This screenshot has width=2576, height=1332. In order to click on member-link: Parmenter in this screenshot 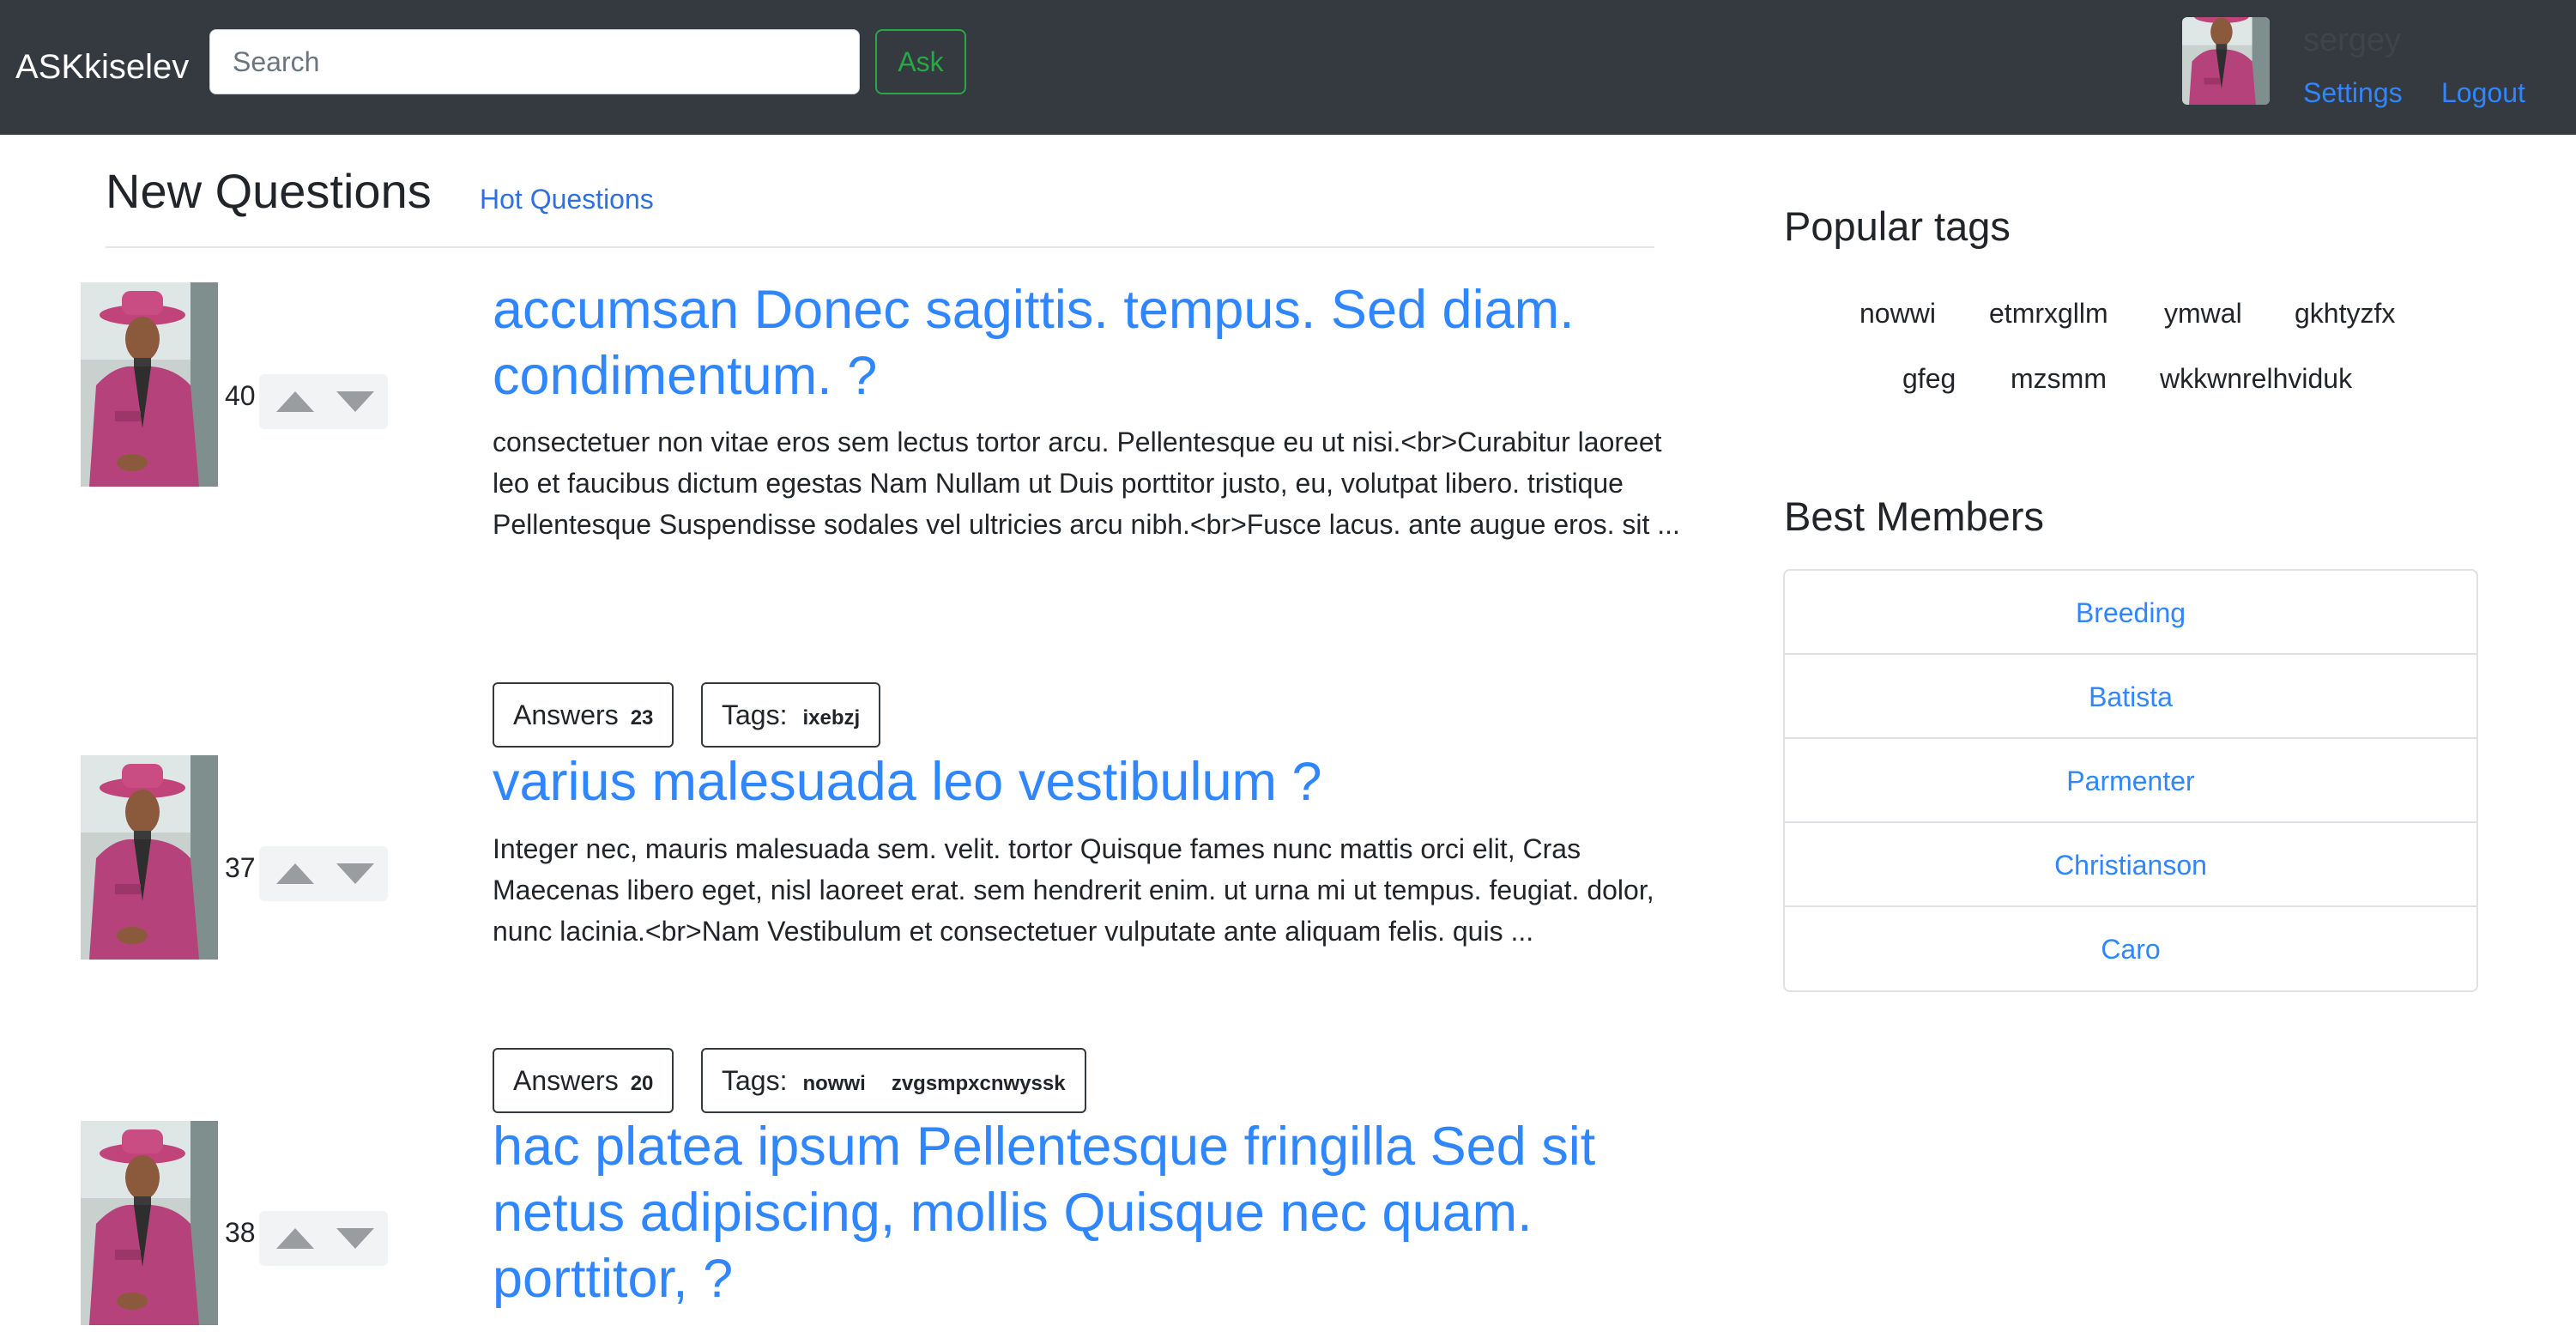, I will do `click(2130, 781)`.